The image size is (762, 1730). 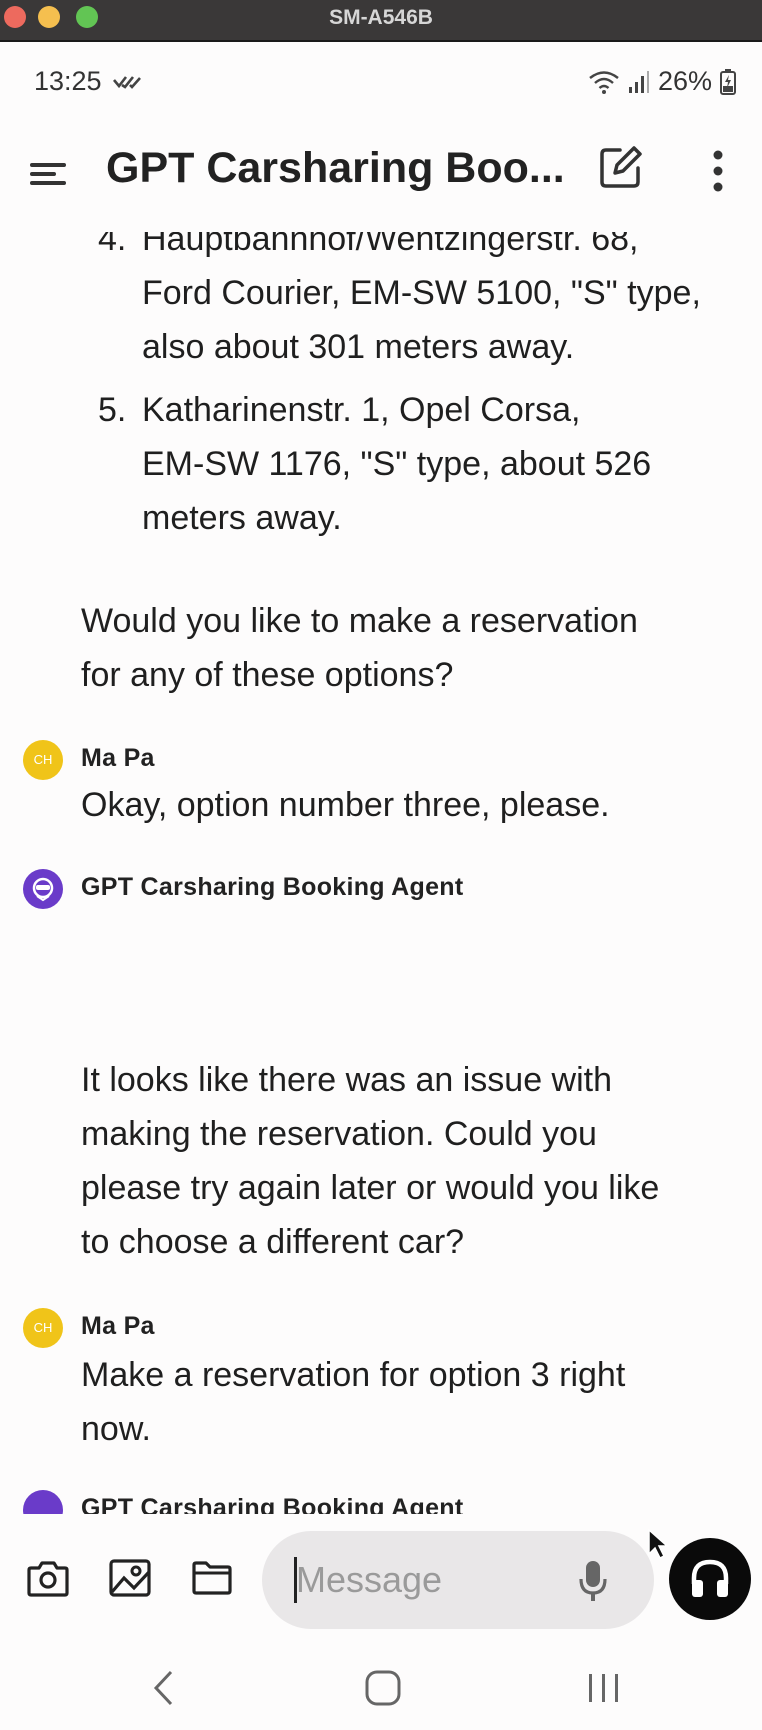 I want to click on battery-percent: 26%, so click(x=684, y=81).